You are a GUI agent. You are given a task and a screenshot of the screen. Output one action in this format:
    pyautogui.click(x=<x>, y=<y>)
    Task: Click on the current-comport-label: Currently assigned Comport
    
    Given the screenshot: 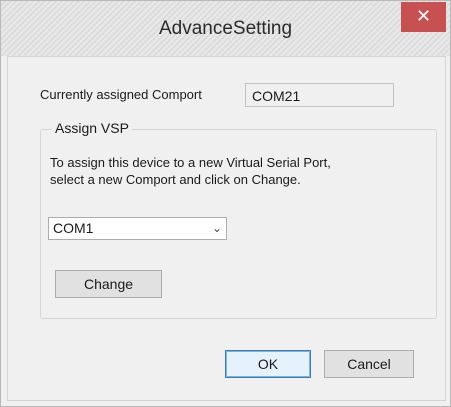 What is the action you would take?
    pyautogui.click(x=121, y=94)
    